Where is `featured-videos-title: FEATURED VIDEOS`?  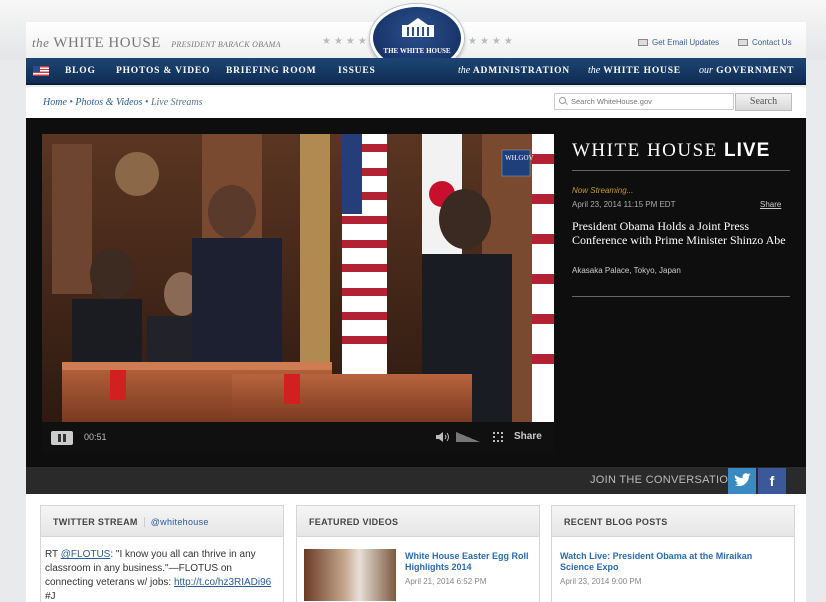
featured-videos-title: FEATURED VIDEOS is located at coordinates (354, 522).